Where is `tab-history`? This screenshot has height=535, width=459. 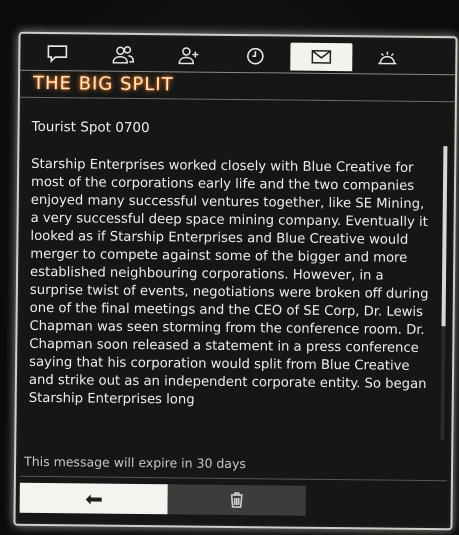
tab-history is located at coordinates (255, 56).